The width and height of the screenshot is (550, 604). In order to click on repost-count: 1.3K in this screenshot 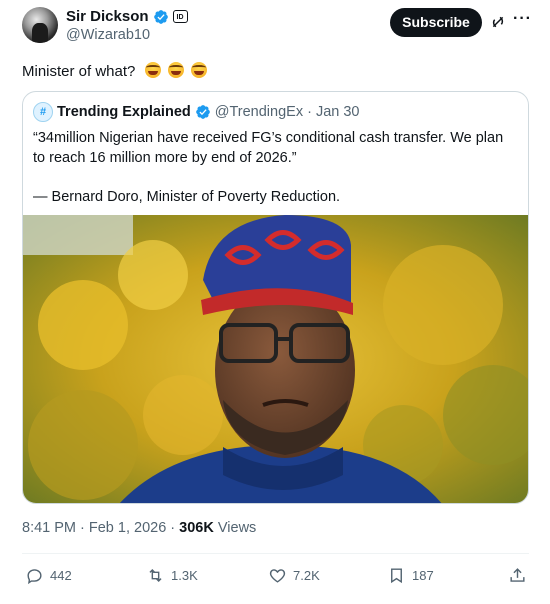, I will do `click(184, 575)`.